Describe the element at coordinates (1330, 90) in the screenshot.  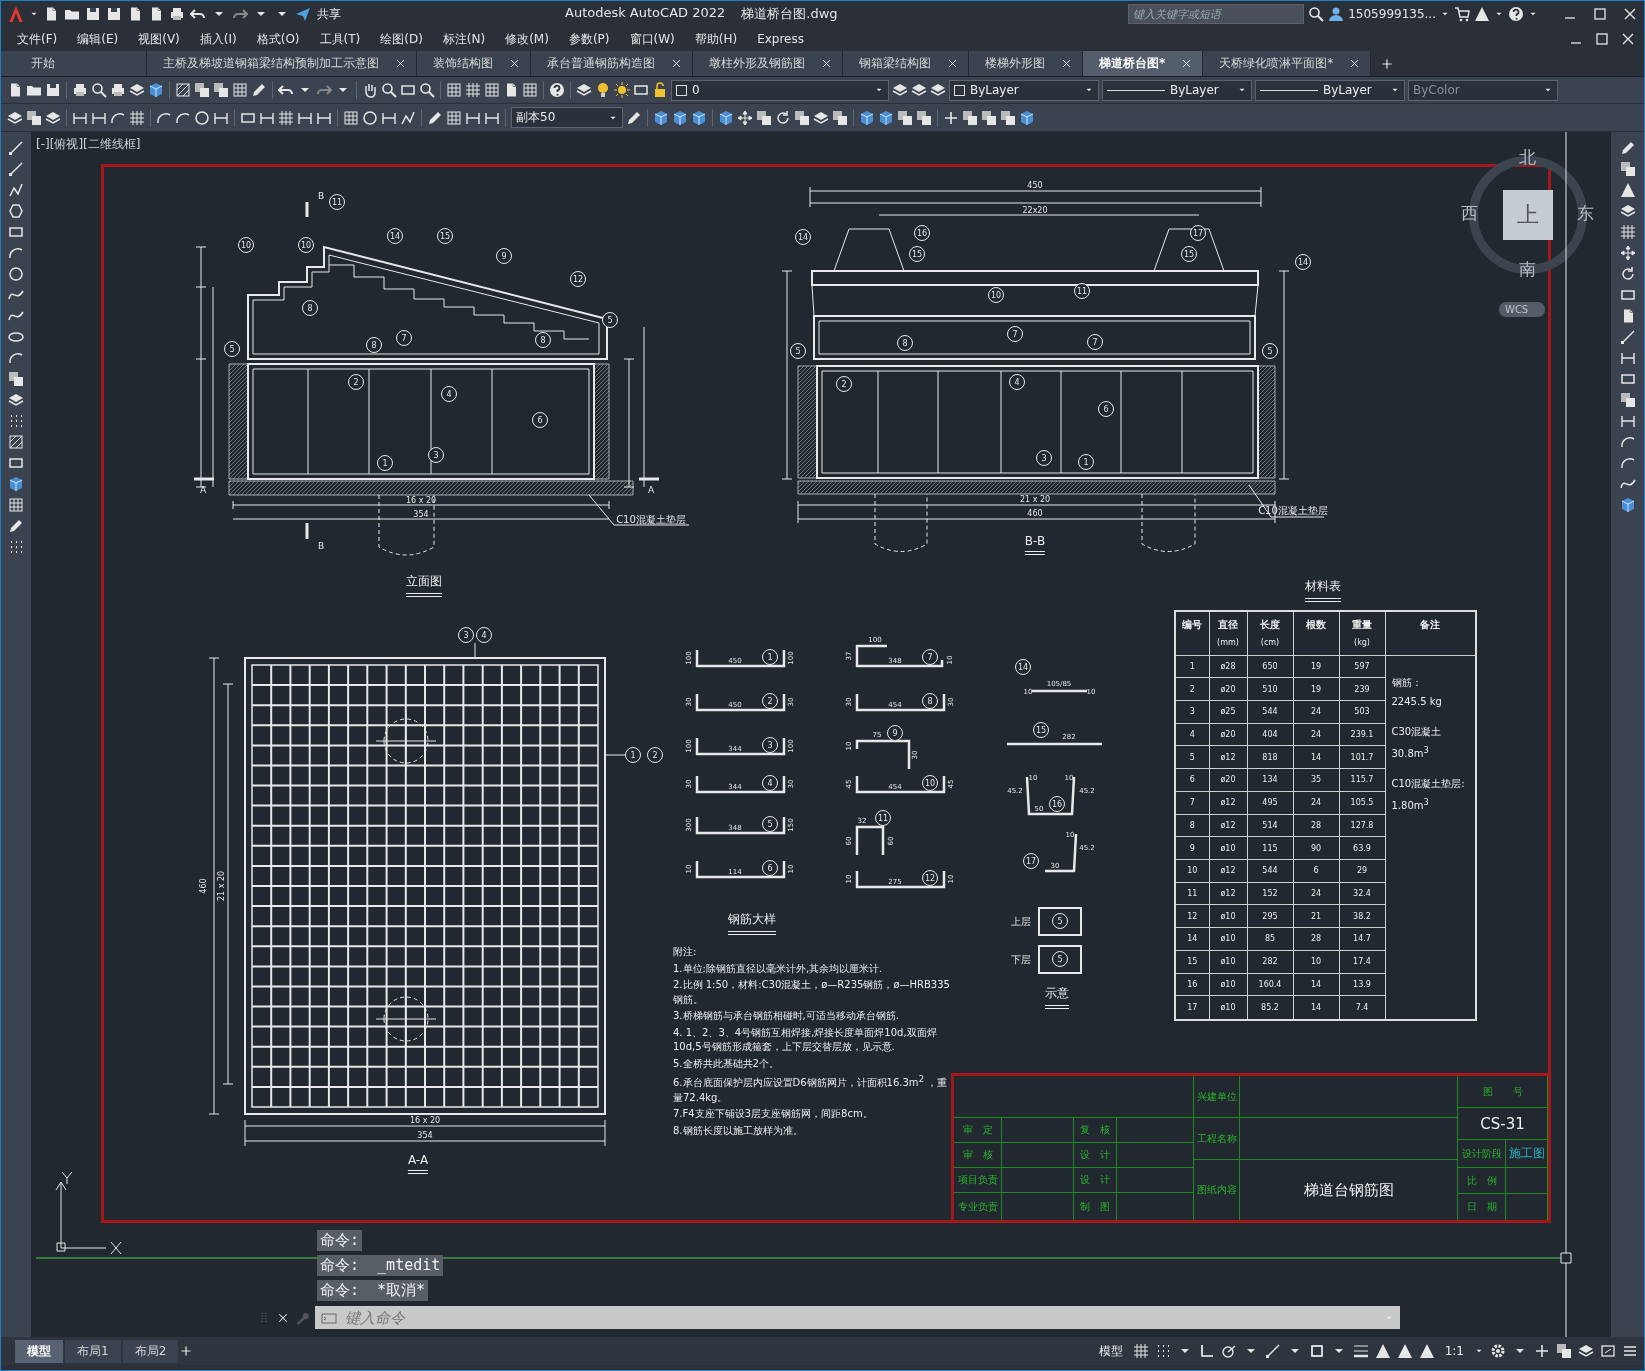
I see `lineweight-dropdown: ByLayer` at that location.